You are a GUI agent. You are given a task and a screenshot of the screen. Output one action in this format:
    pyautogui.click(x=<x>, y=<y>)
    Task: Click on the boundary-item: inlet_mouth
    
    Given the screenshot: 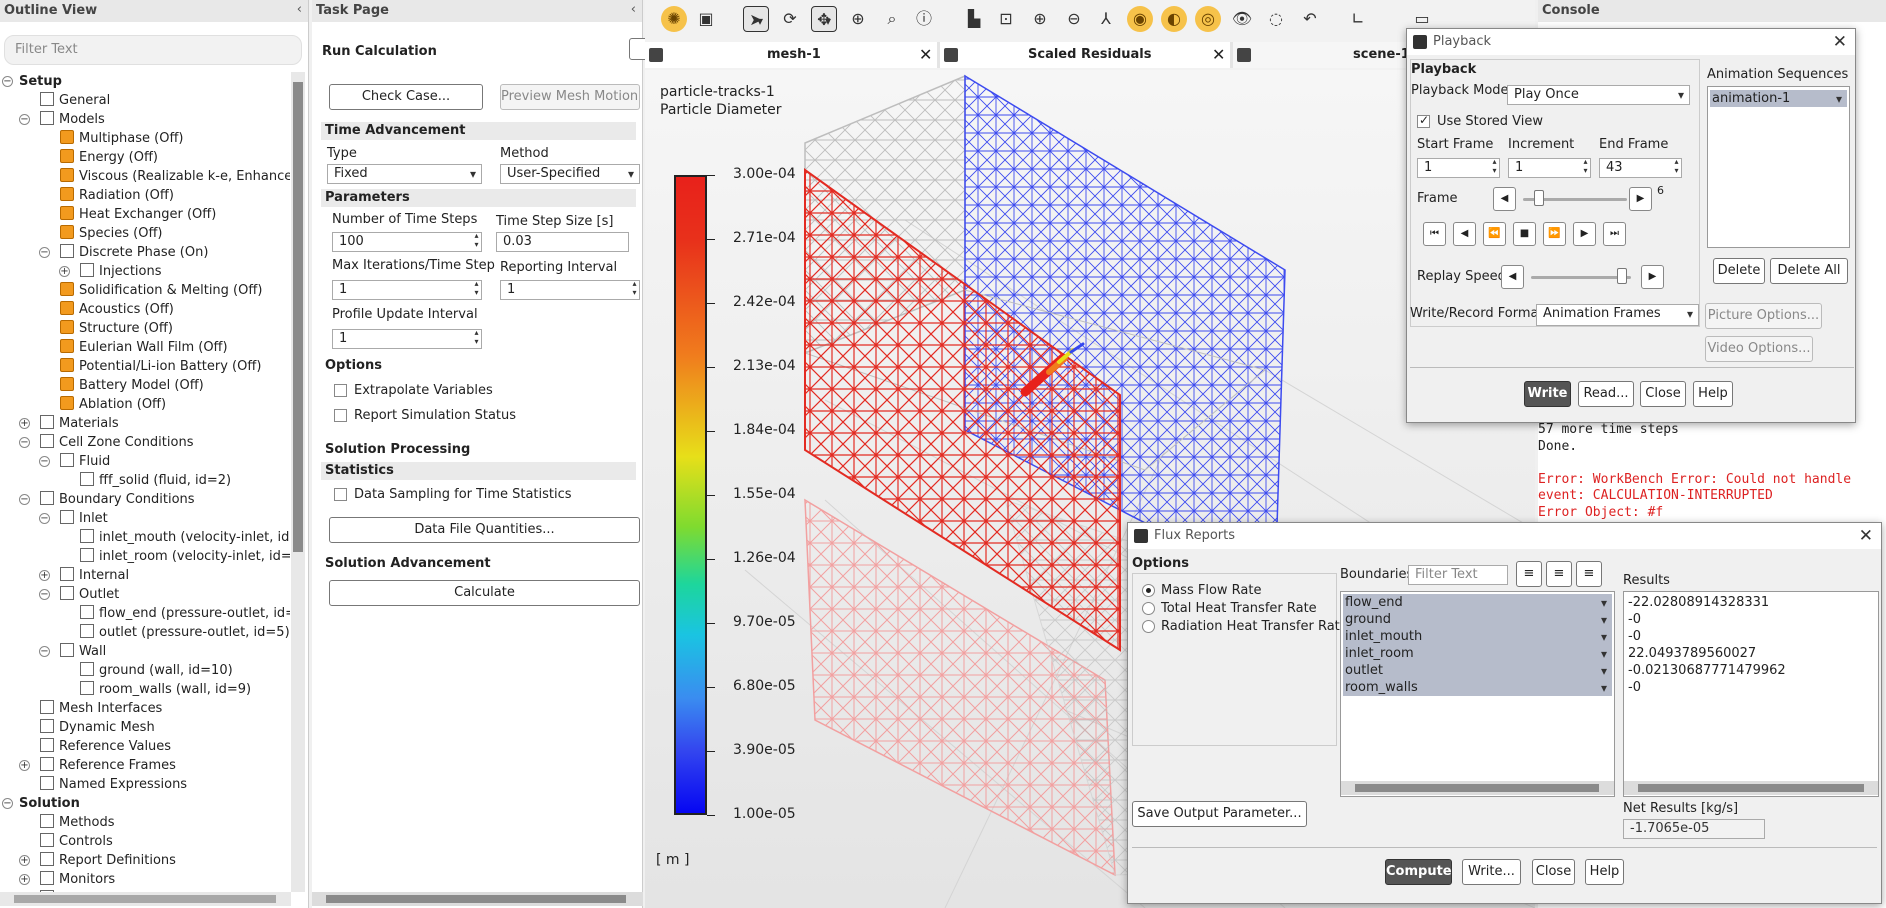 What is the action you would take?
    pyautogui.click(x=1477, y=637)
    